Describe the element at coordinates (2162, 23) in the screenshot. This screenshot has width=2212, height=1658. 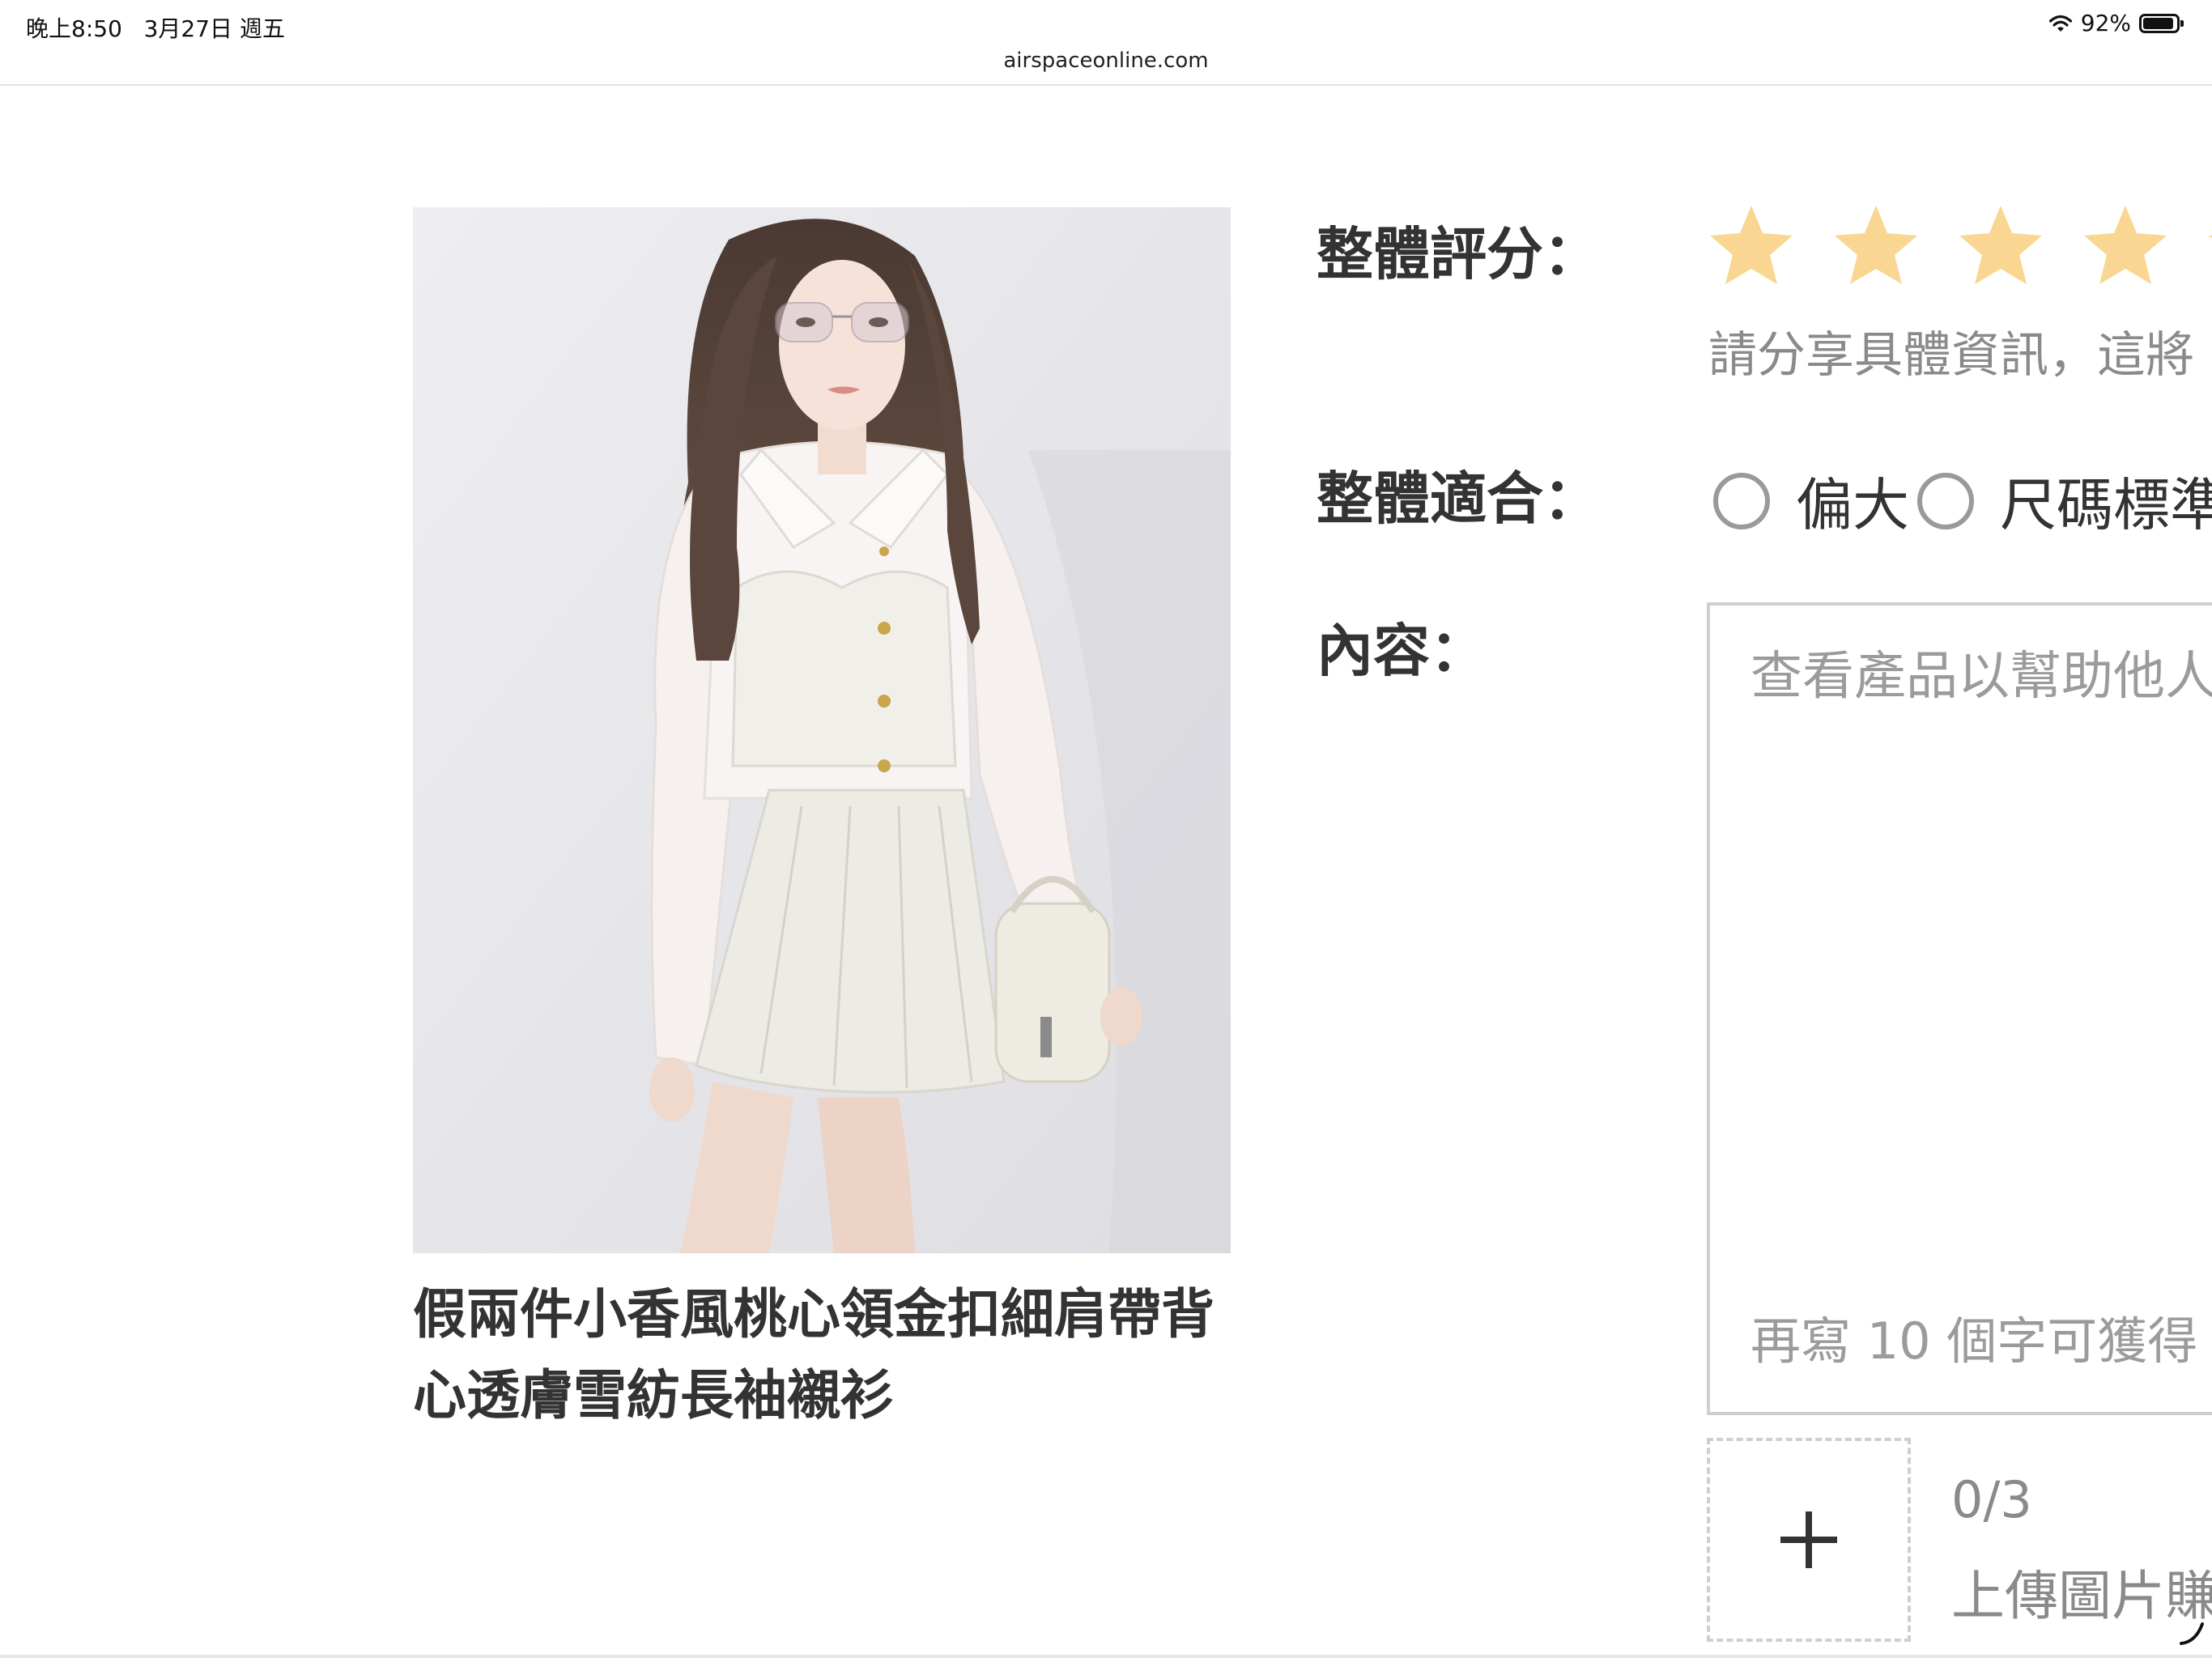
I see `battery-icon` at that location.